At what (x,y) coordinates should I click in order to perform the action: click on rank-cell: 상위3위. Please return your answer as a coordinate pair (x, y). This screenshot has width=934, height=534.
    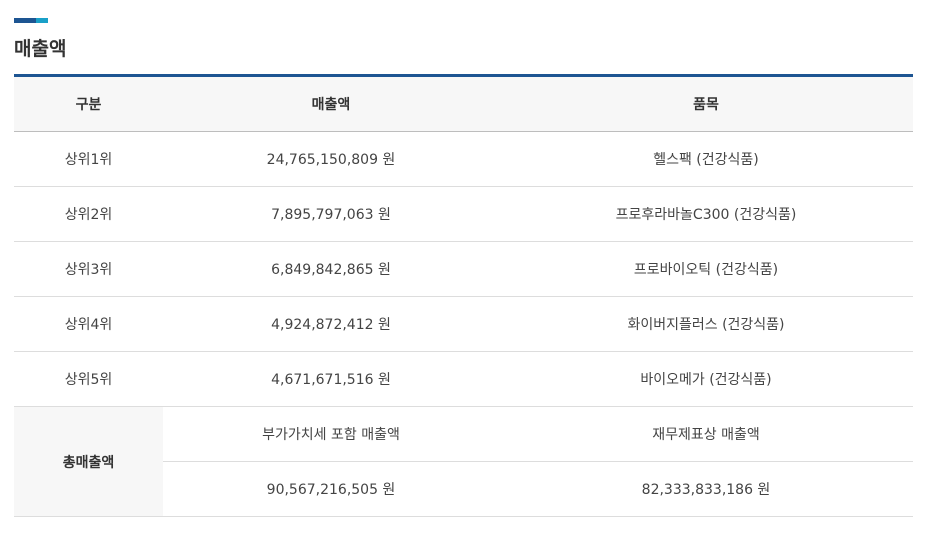
    Looking at the image, I should click on (88, 269).